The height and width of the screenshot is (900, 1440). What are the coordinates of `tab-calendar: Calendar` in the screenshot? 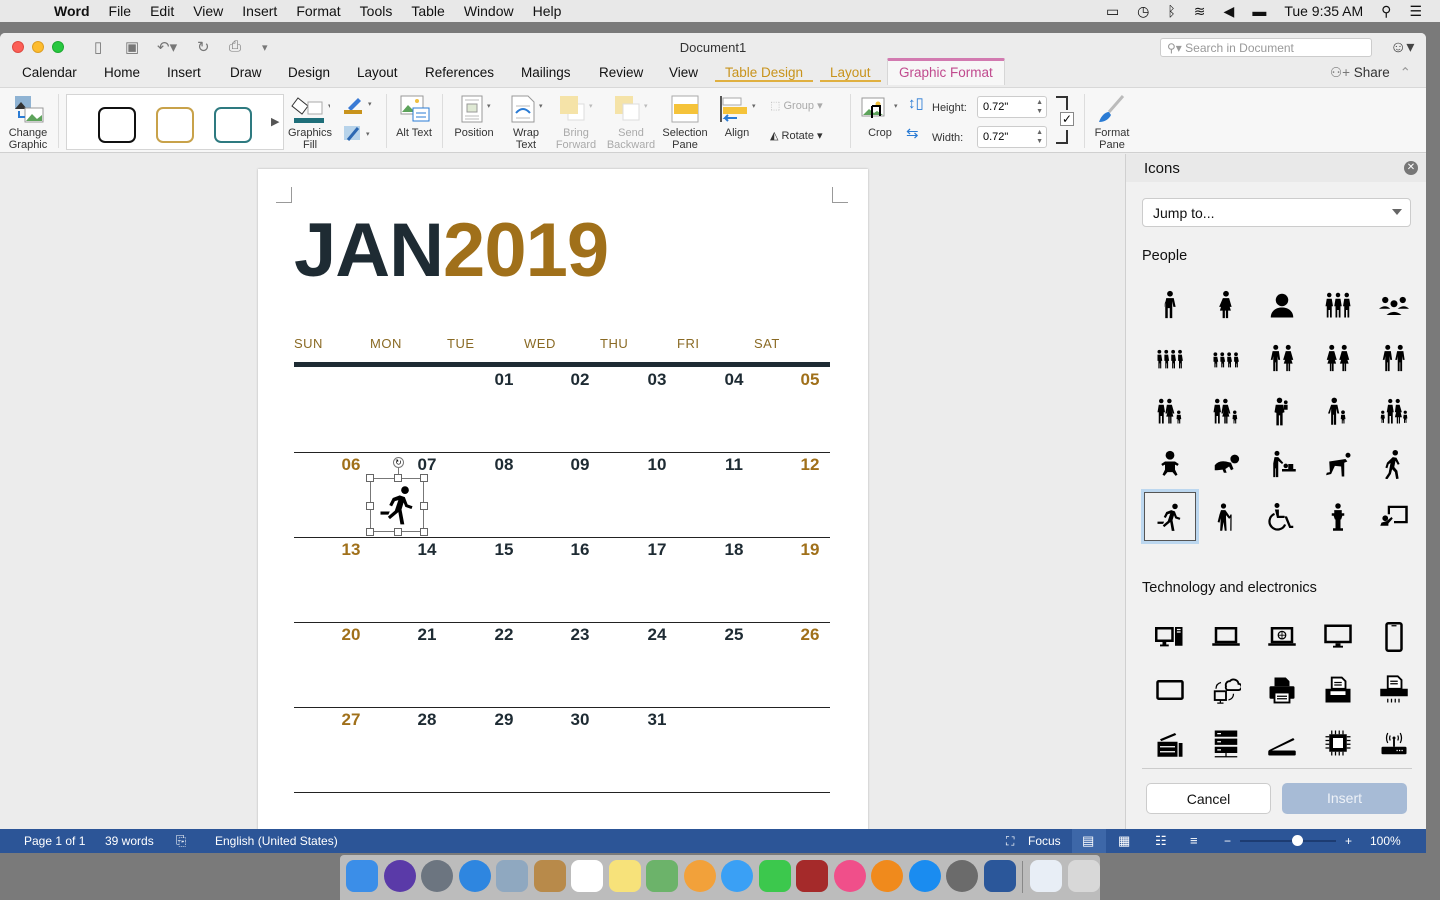 It's located at (49, 72).